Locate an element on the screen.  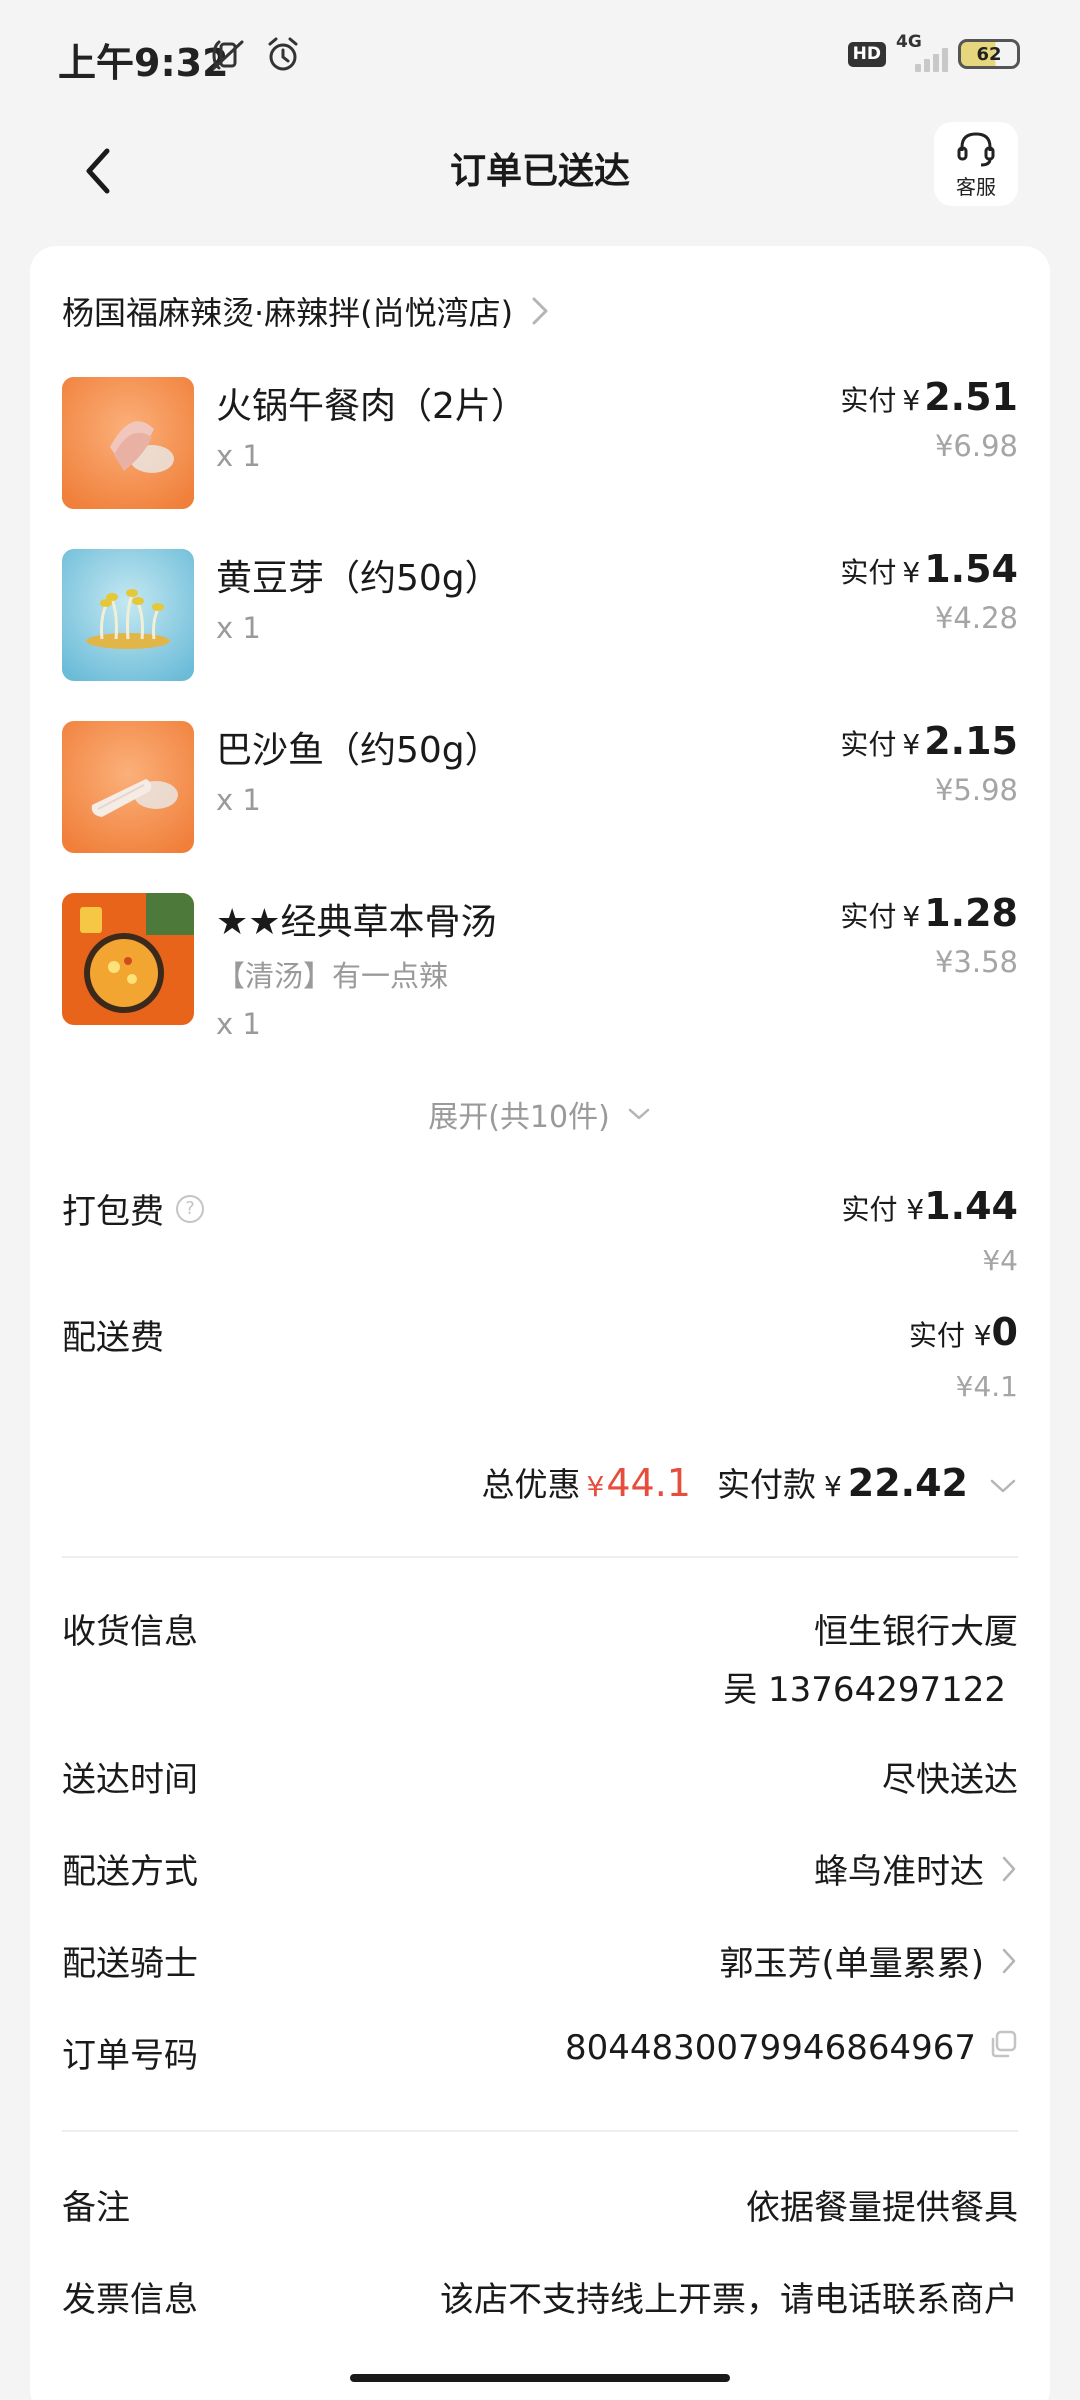
item-name: 巴沙鱼（约50g） is located at coordinates (358, 750).